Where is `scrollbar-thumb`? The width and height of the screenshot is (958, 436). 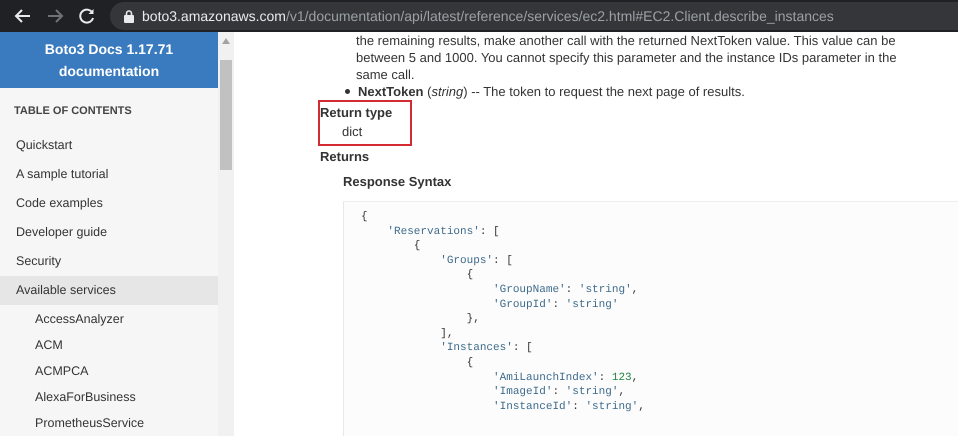
scrollbar-thumb is located at coordinates (226, 115).